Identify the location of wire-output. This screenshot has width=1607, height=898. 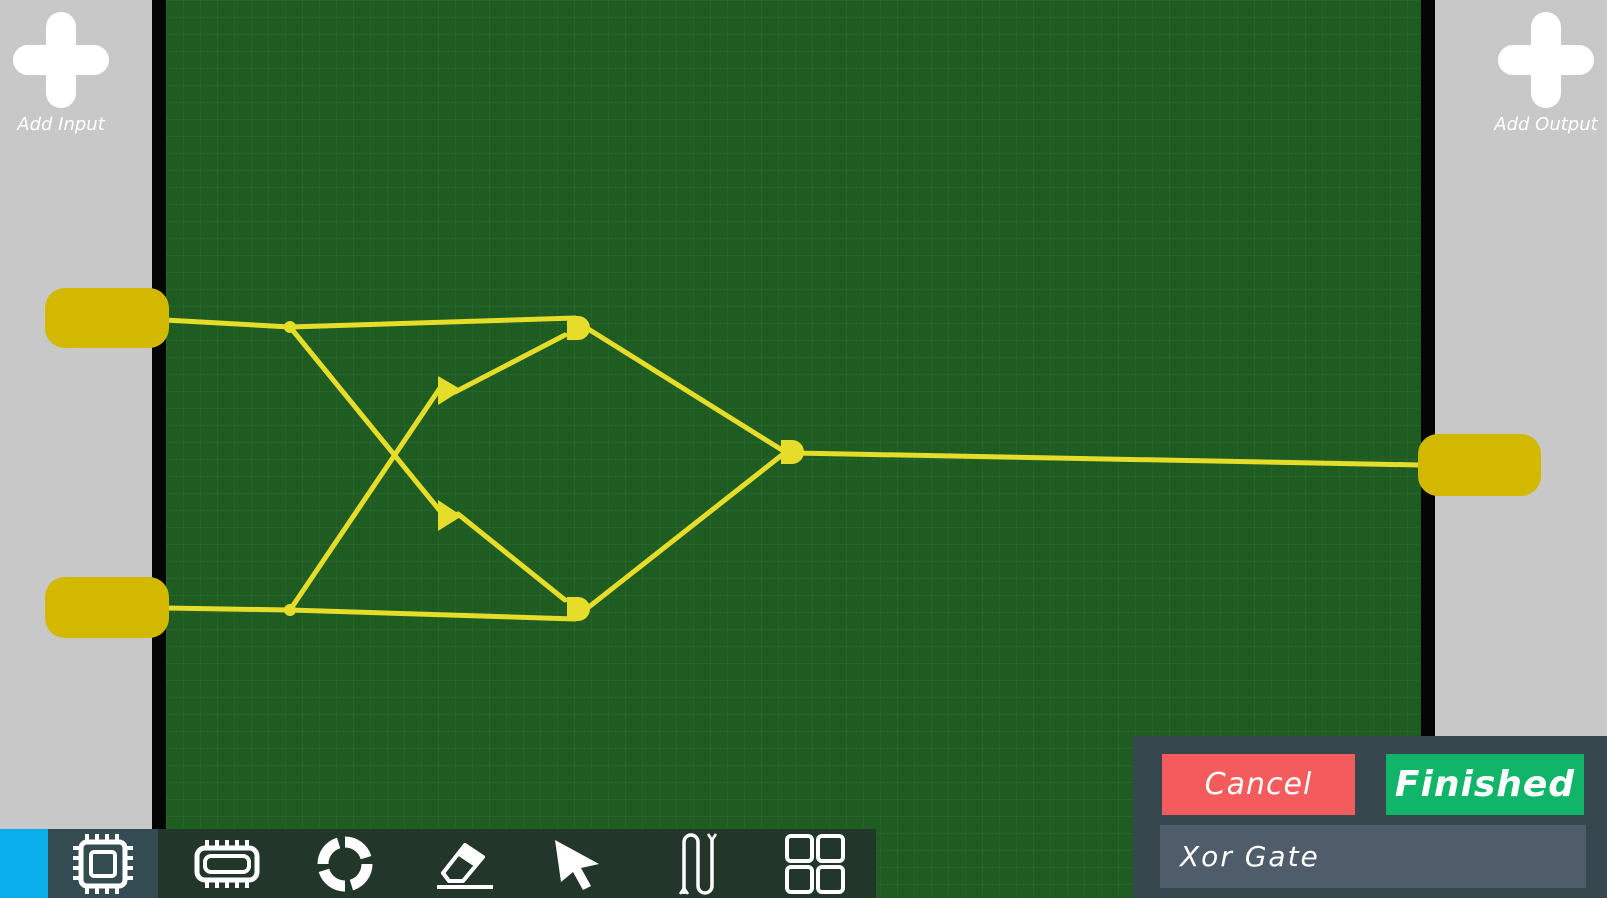
(1107, 459).